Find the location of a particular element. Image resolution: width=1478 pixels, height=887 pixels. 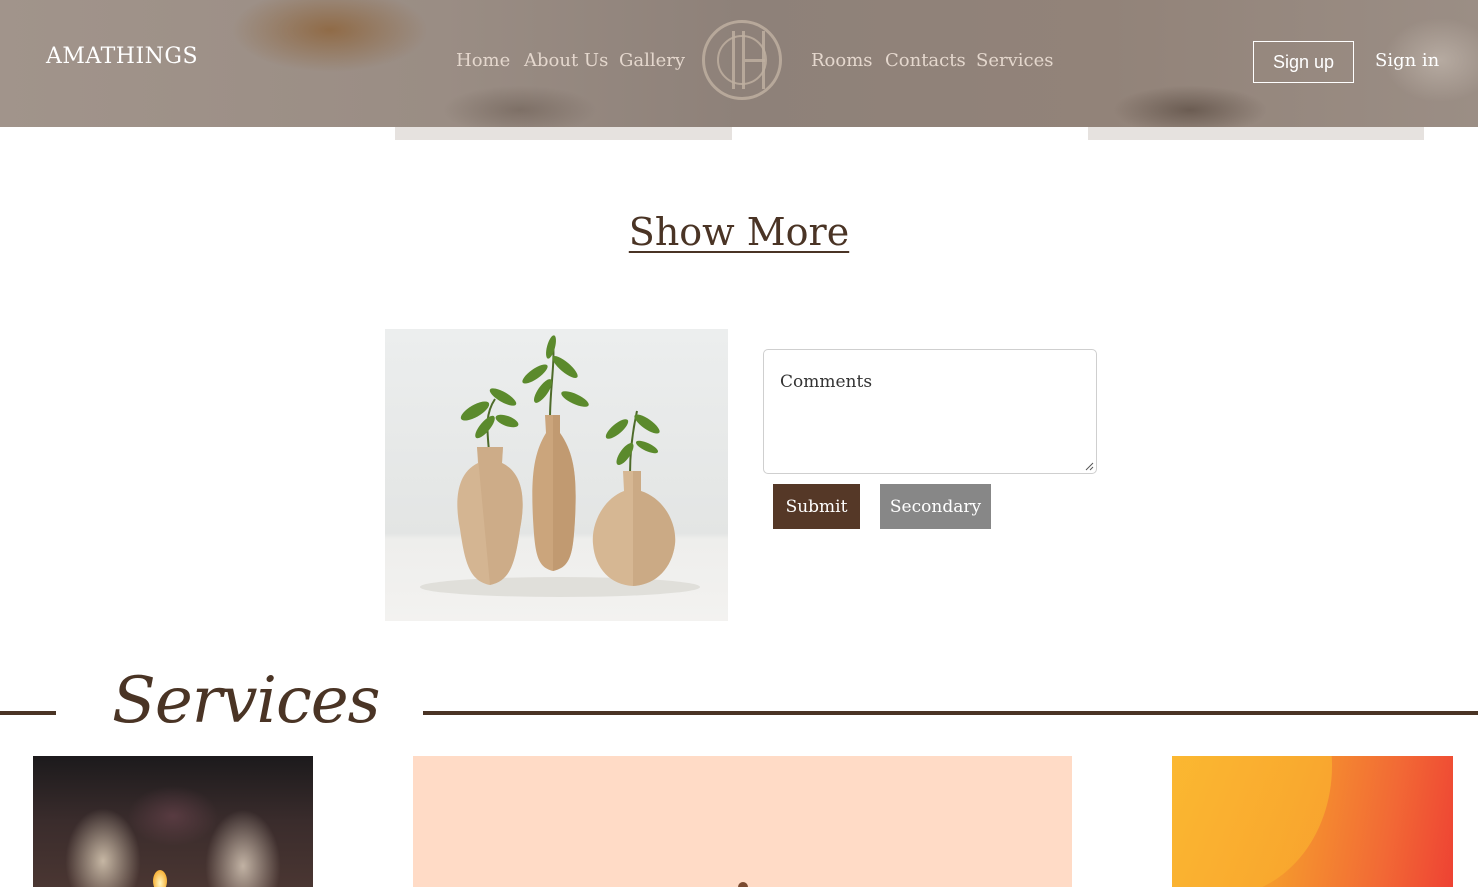

nav-services: Services is located at coordinates (1014, 60).